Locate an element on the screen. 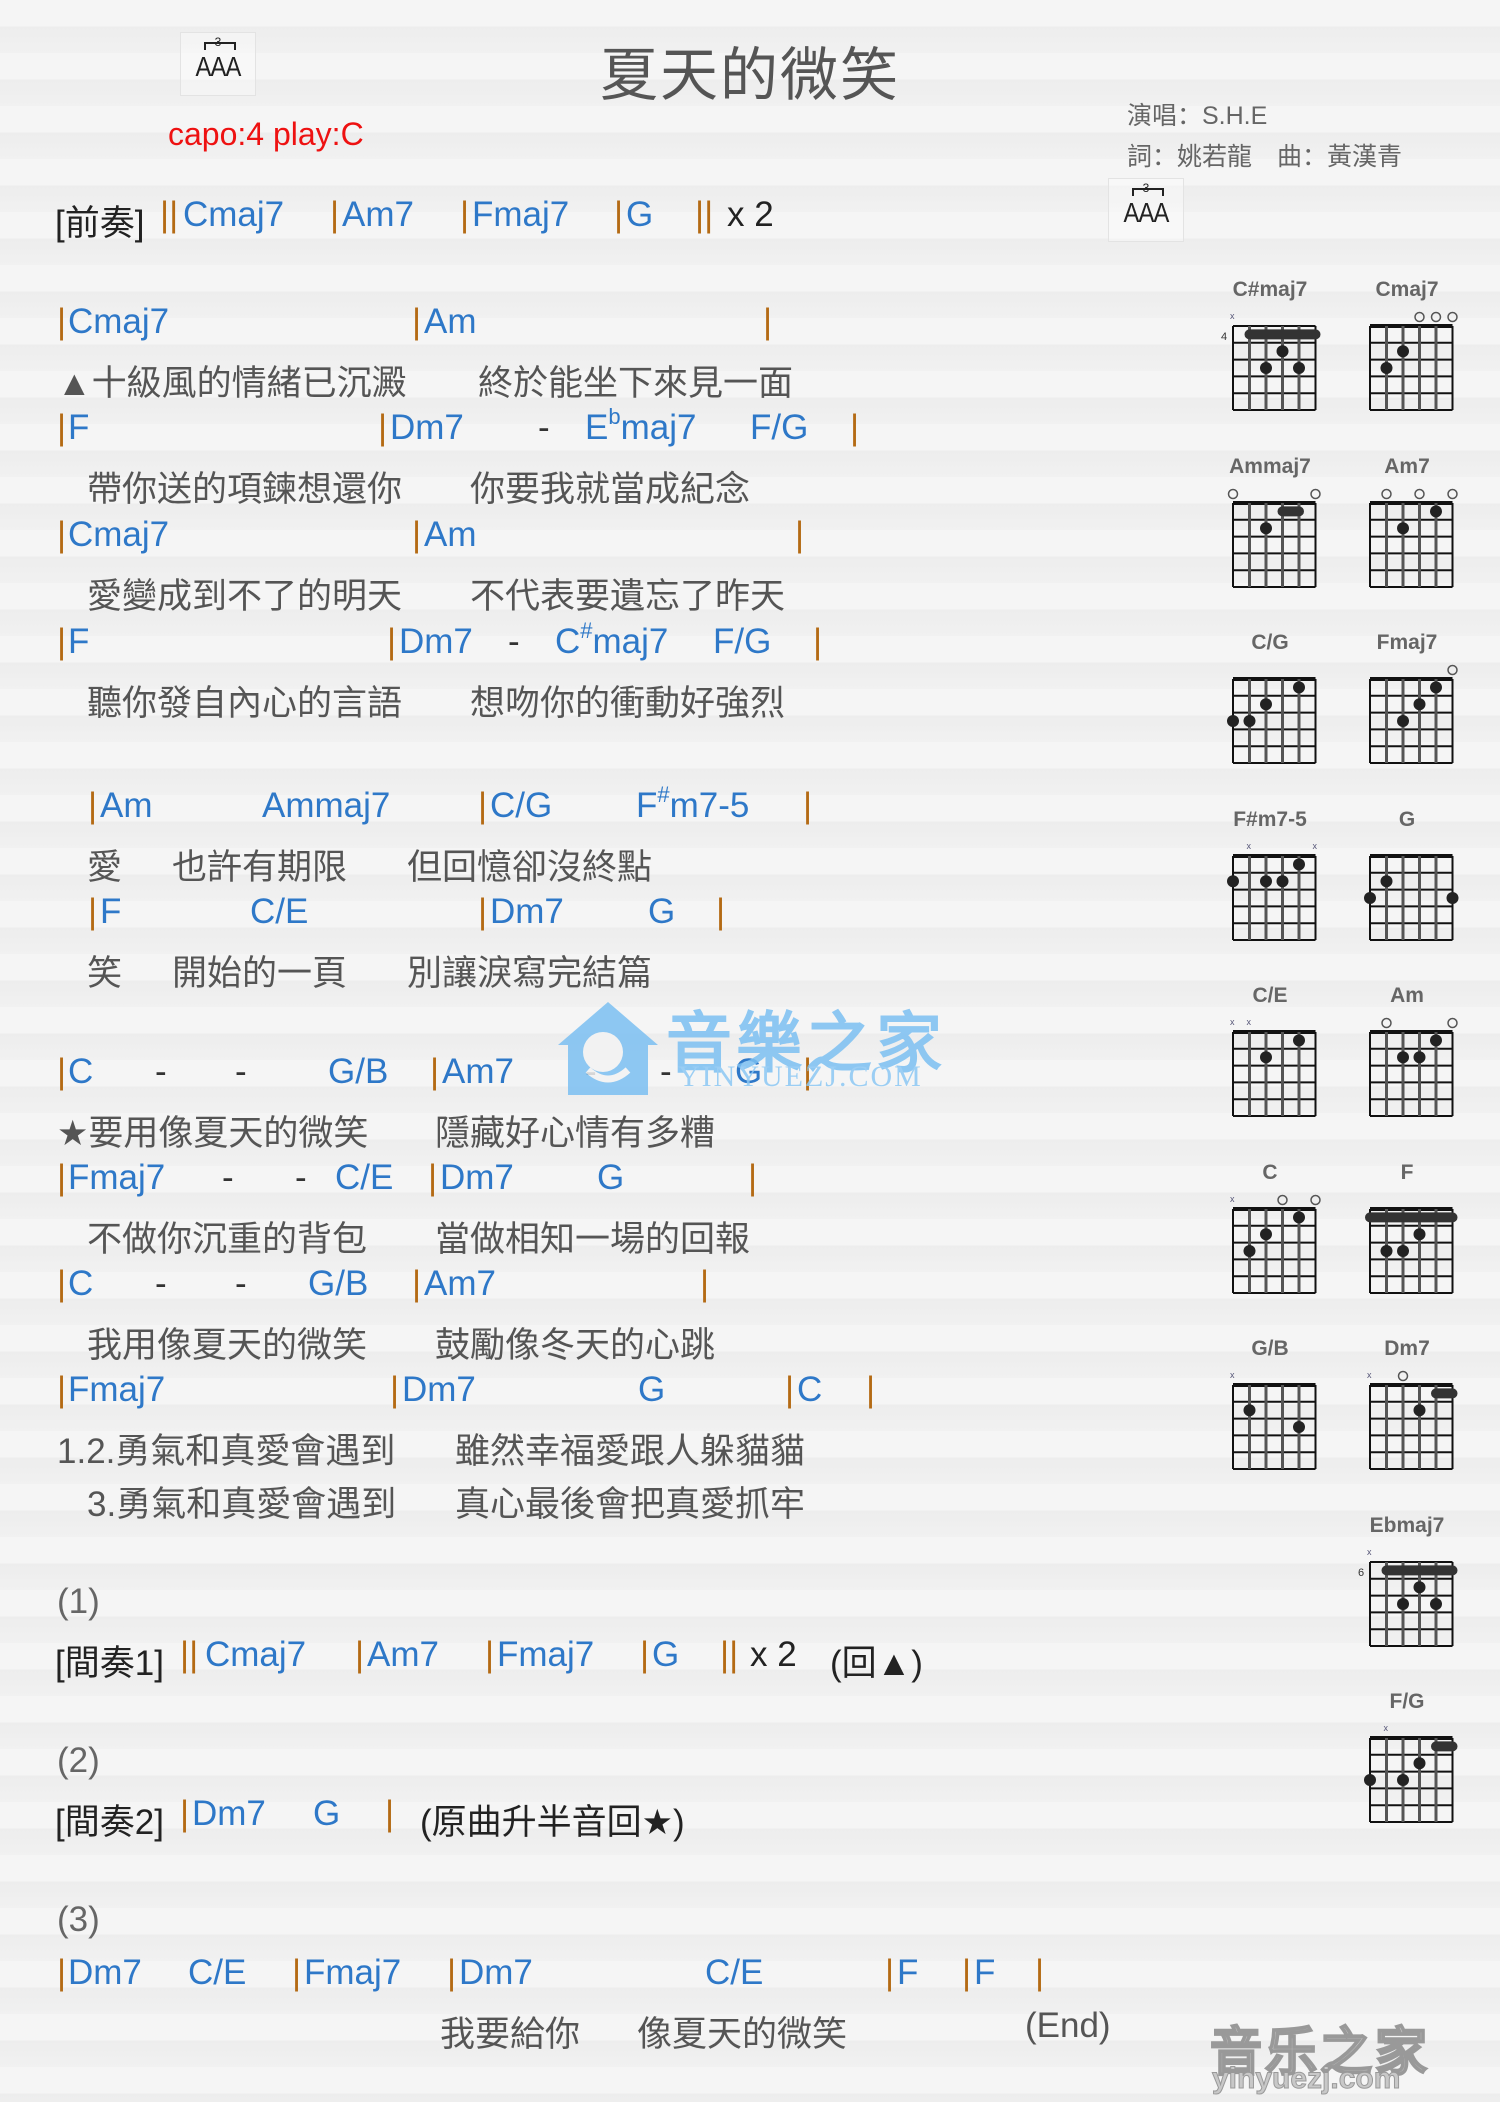 This screenshot has width=1500, height=2102. chord-diagram: Ebmaj7 6 x is located at coordinates (1407, 1589).